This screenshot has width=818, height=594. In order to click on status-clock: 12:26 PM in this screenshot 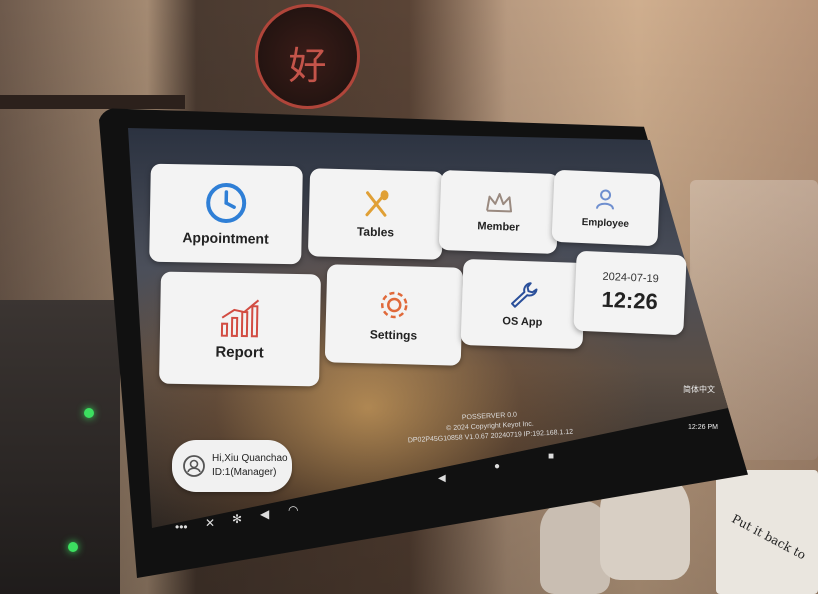, I will do `click(703, 427)`.